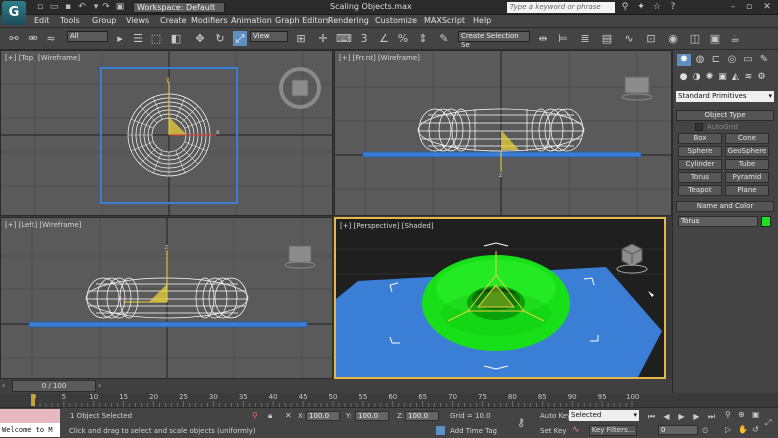 This screenshot has height=438, width=778. Describe the element at coordinates (251, 20) in the screenshot. I see `menu-animation: Animation` at that location.